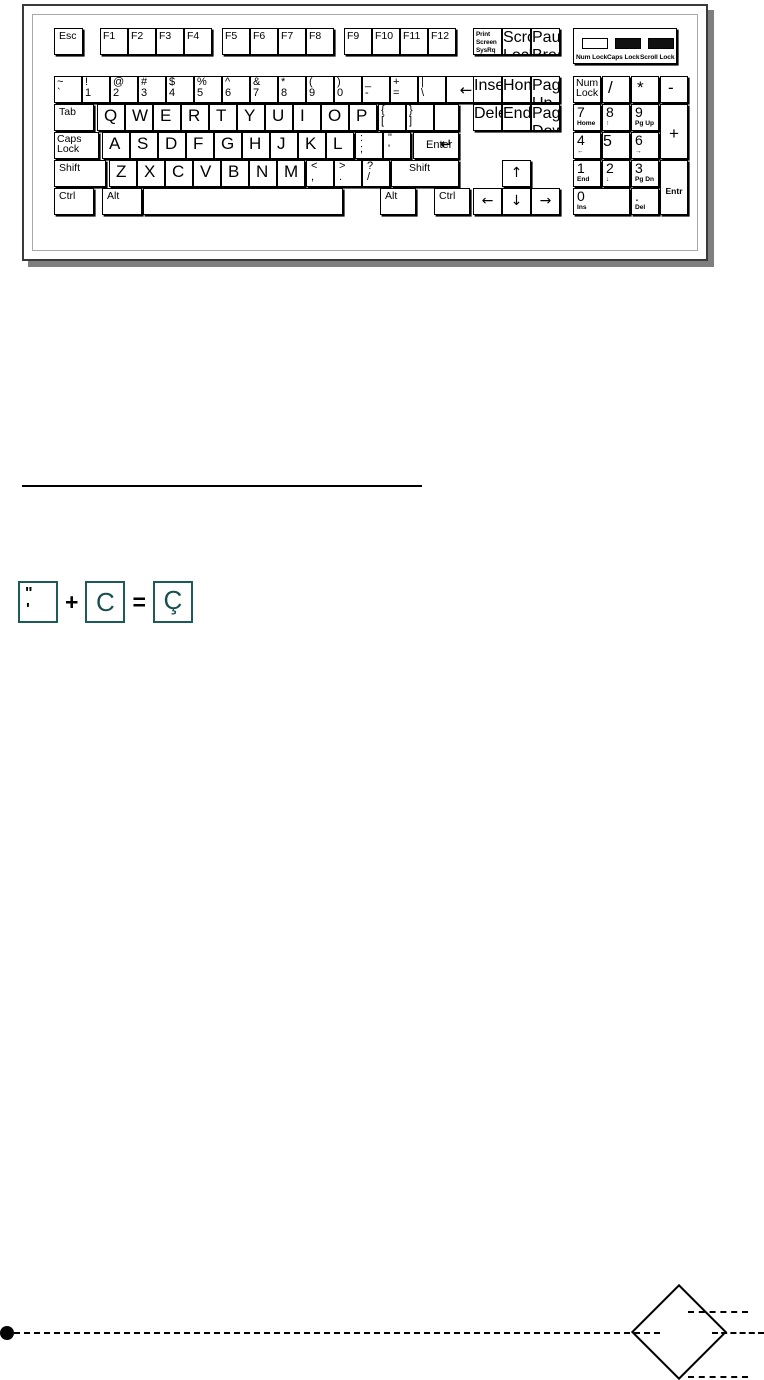 This screenshot has height=1380, width=764. What do you see at coordinates (645, 145) in the screenshot?
I see `key-numpad-6: 6 →` at bounding box center [645, 145].